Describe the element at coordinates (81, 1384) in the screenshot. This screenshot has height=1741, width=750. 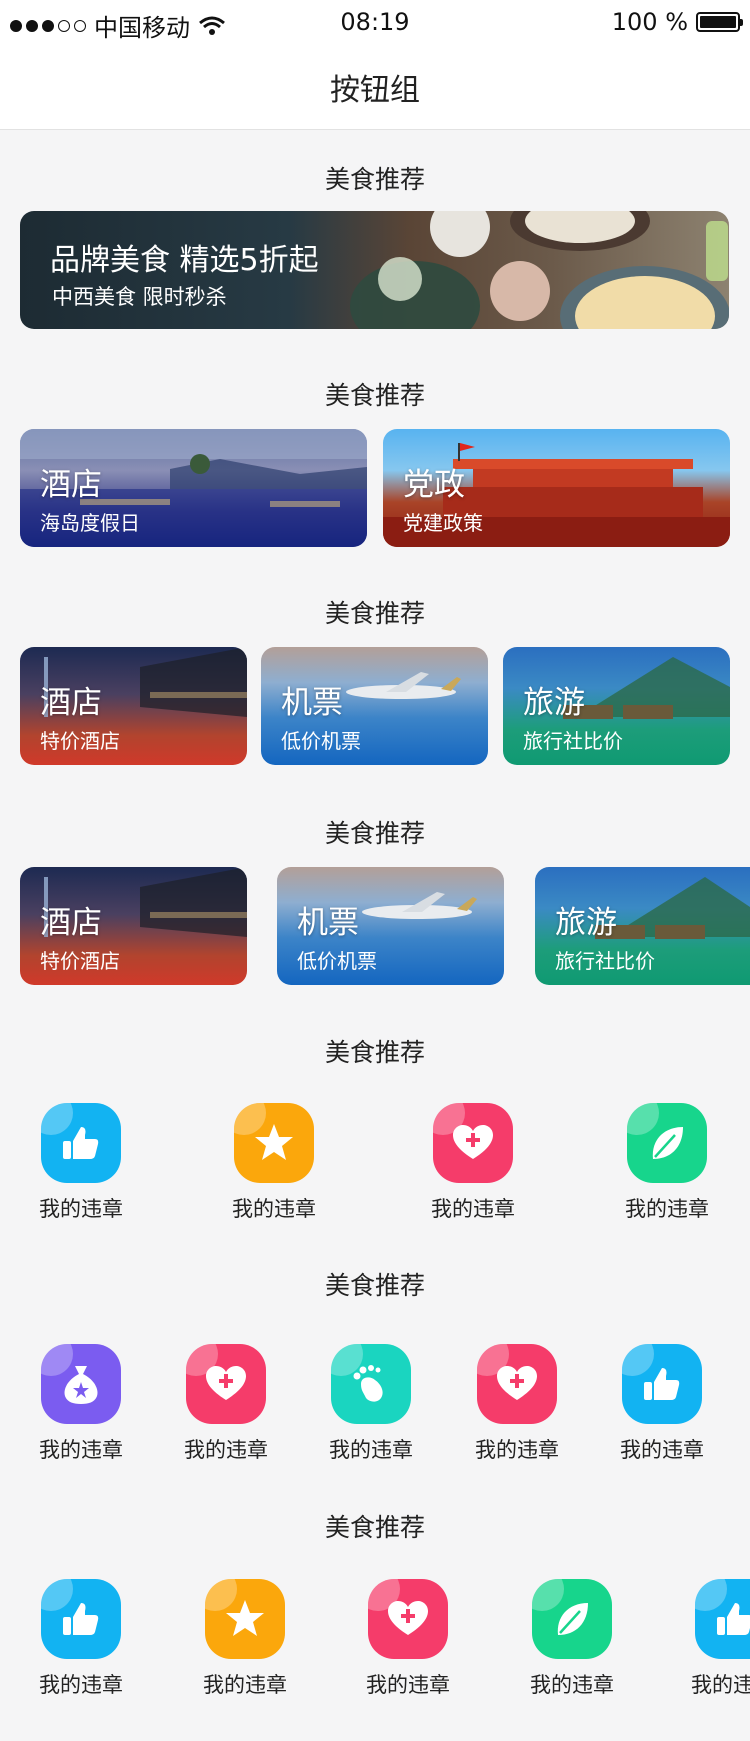
I see `money-bag-icon` at that location.